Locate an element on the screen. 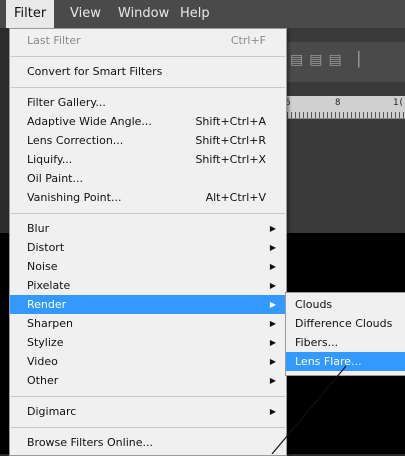 The width and height of the screenshot is (405, 456). pointer-line is located at coordinates (309, 409).